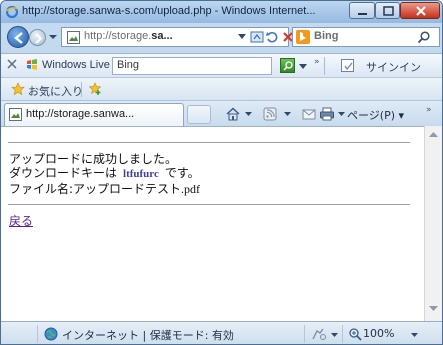 The height and width of the screenshot is (345, 443). Describe the element at coordinates (76, 65) in the screenshot. I see `windows-live-label: Windows Live` at that location.